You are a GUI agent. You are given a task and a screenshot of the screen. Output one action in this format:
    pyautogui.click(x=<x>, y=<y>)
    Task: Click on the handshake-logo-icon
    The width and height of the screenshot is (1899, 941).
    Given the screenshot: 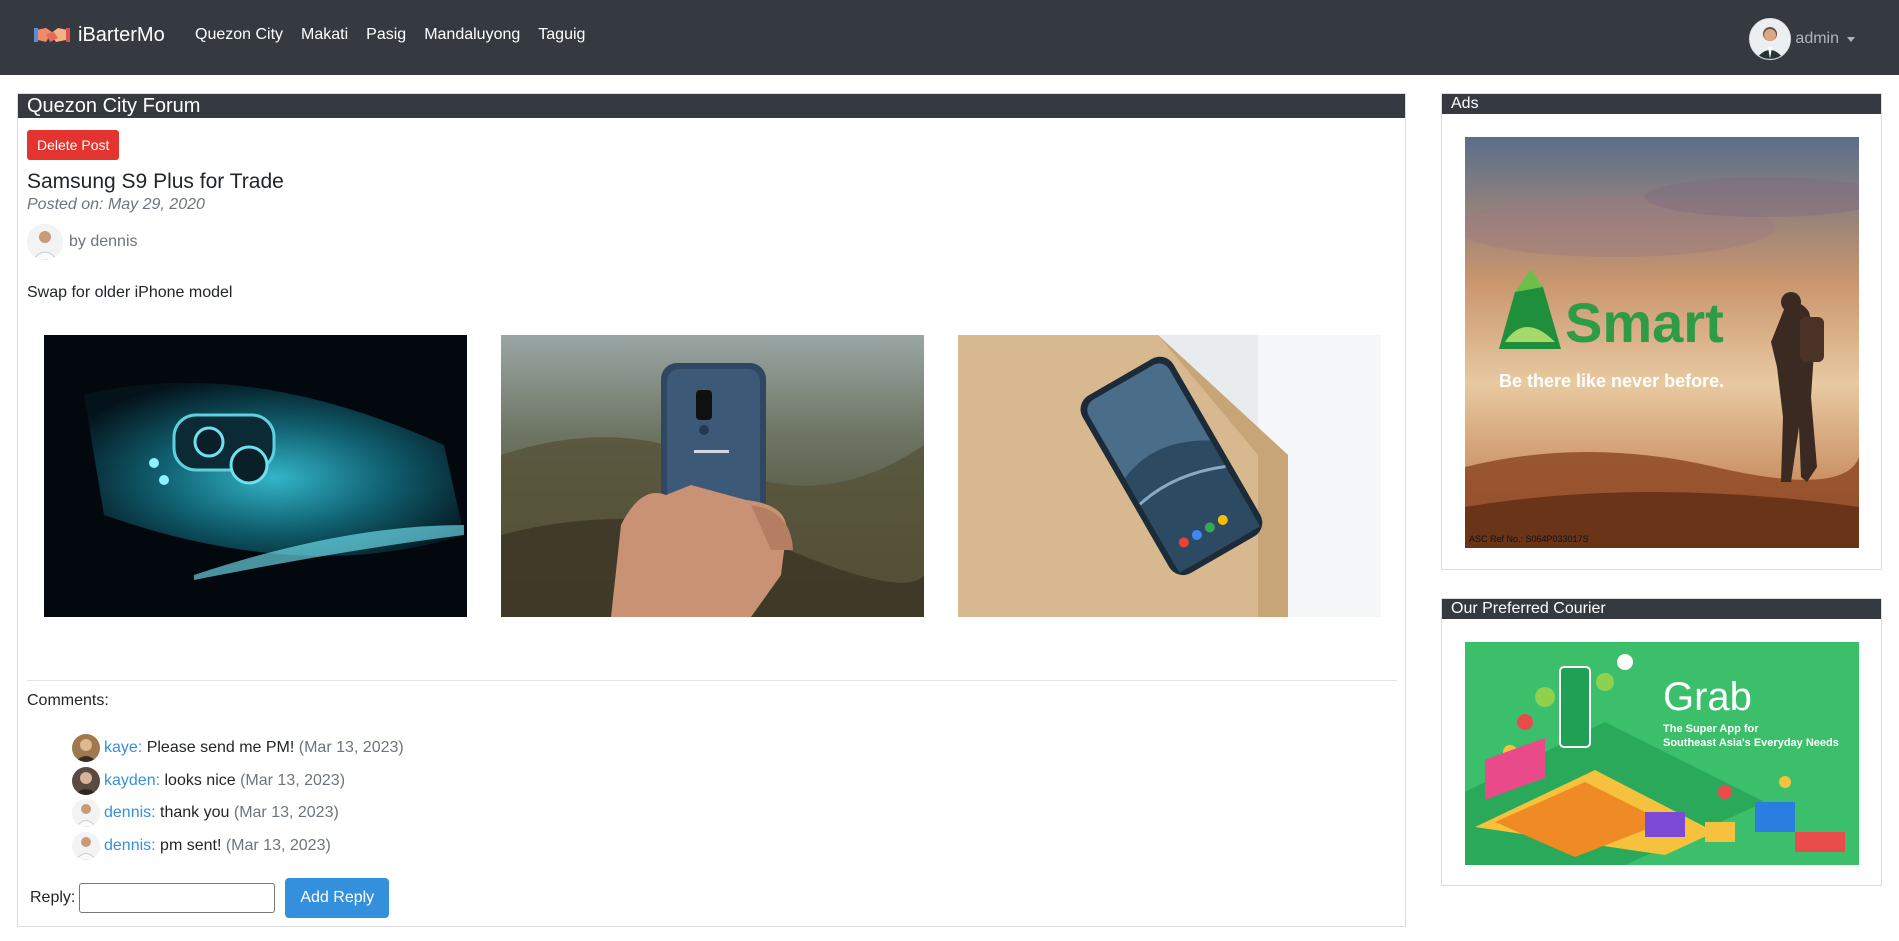 What is the action you would take?
    pyautogui.click(x=52, y=35)
    